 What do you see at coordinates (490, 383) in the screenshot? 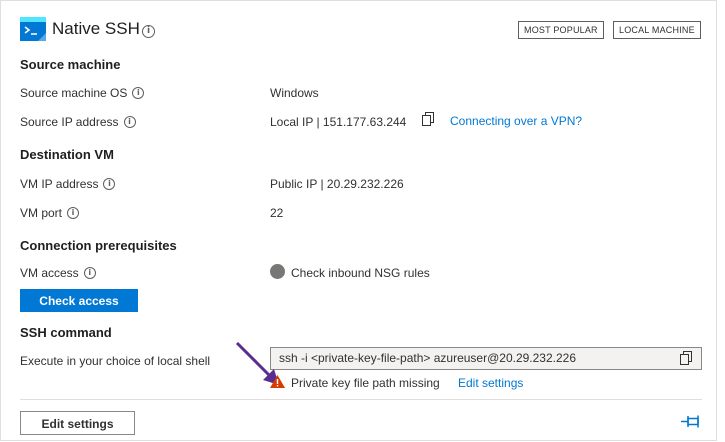
I see `edit-settings-link: Edit settings` at bounding box center [490, 383].